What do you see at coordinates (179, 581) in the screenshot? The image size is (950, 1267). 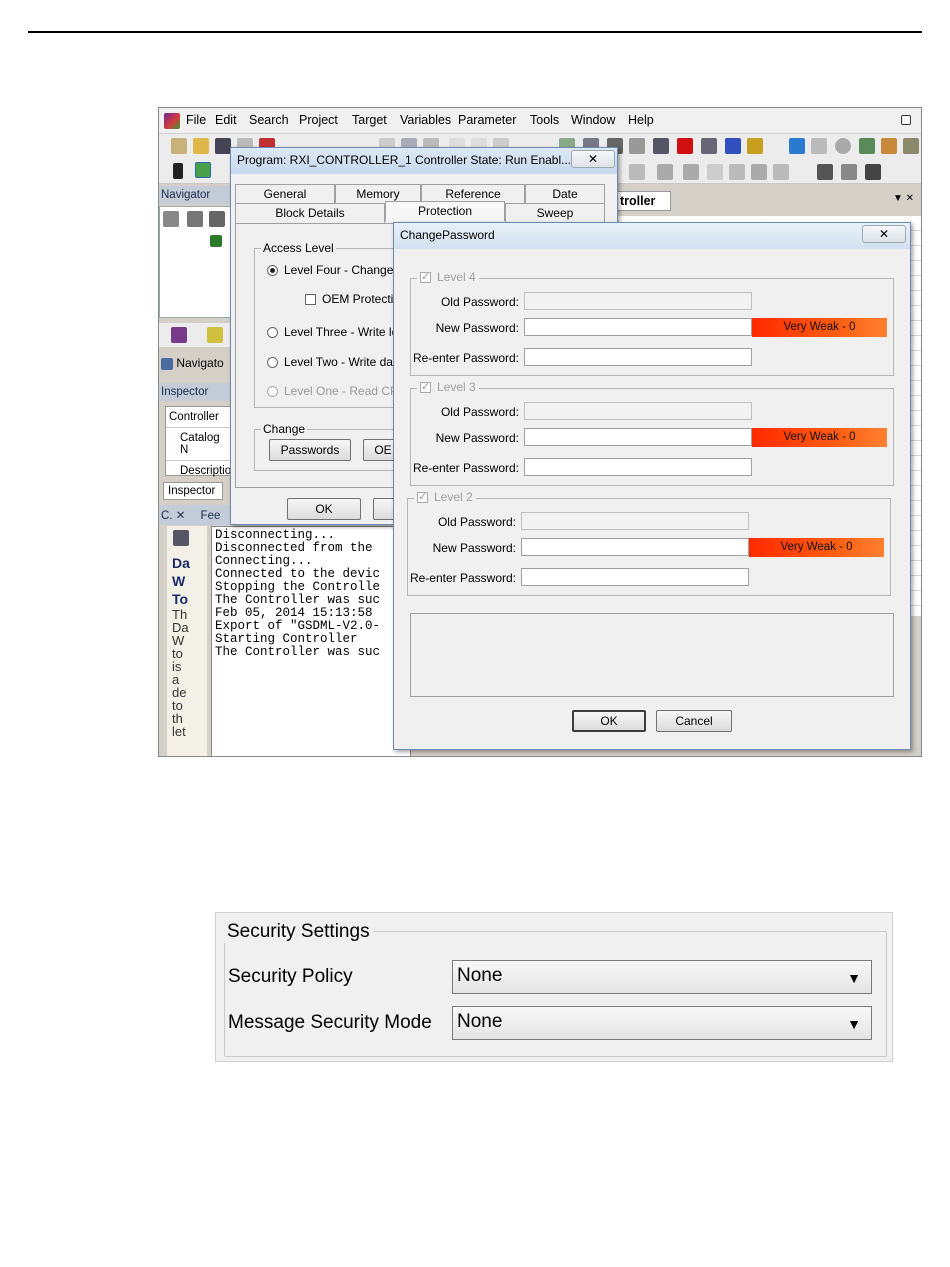 I see `companion-text-line: W` at bounding box center [179, 581].